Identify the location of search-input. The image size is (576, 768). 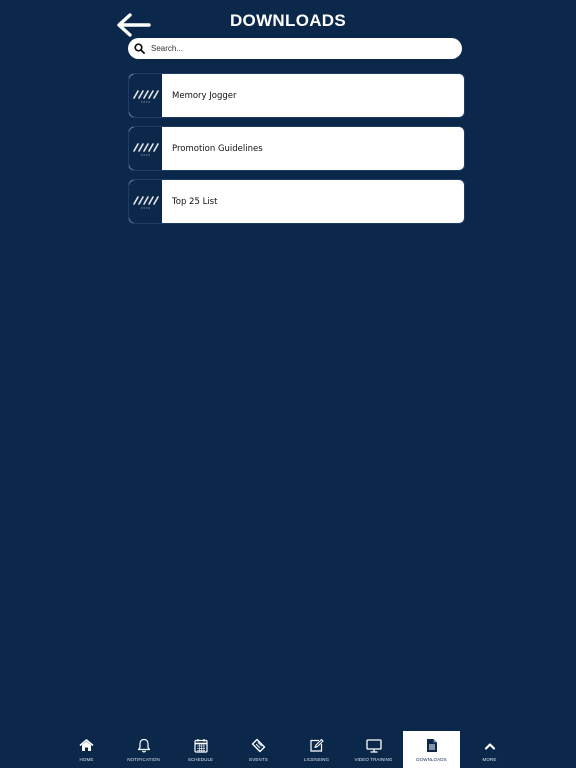
(301, 48).